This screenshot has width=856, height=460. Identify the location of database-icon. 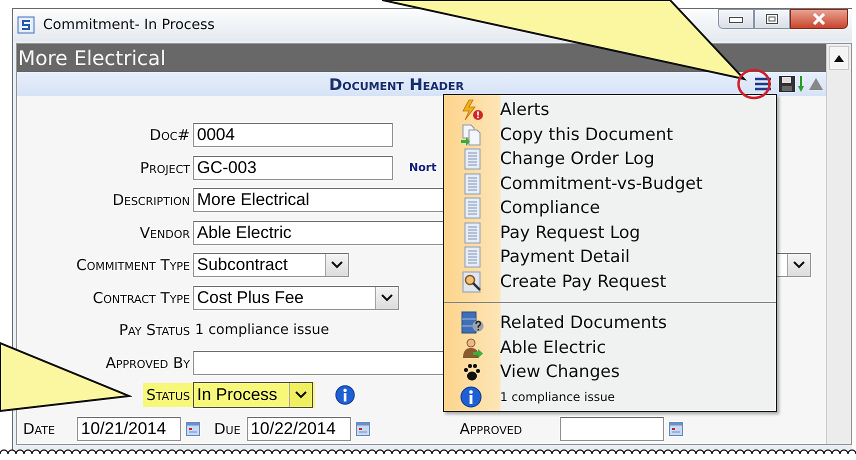
(472, 323).